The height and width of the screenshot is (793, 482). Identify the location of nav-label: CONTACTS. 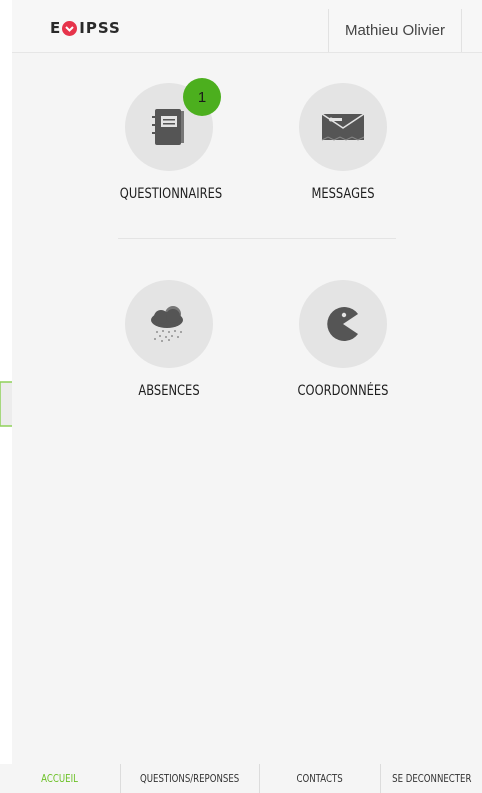
(320, 778).